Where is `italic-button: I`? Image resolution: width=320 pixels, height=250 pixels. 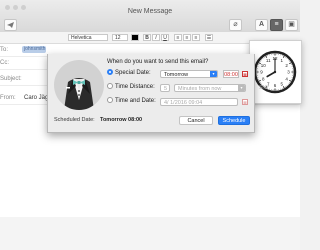 italic-button: I is located at coordinates (156, 37).